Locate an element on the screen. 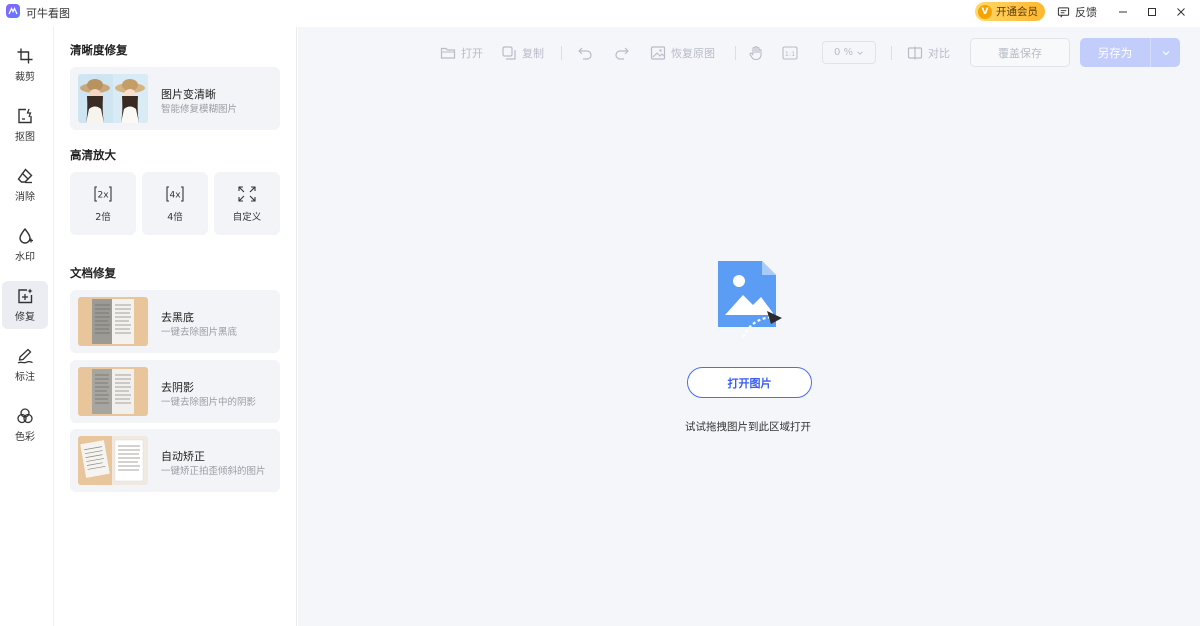 The image size is (1200, 626). rail-label: 抠图 is located at coordinates (25, 137).